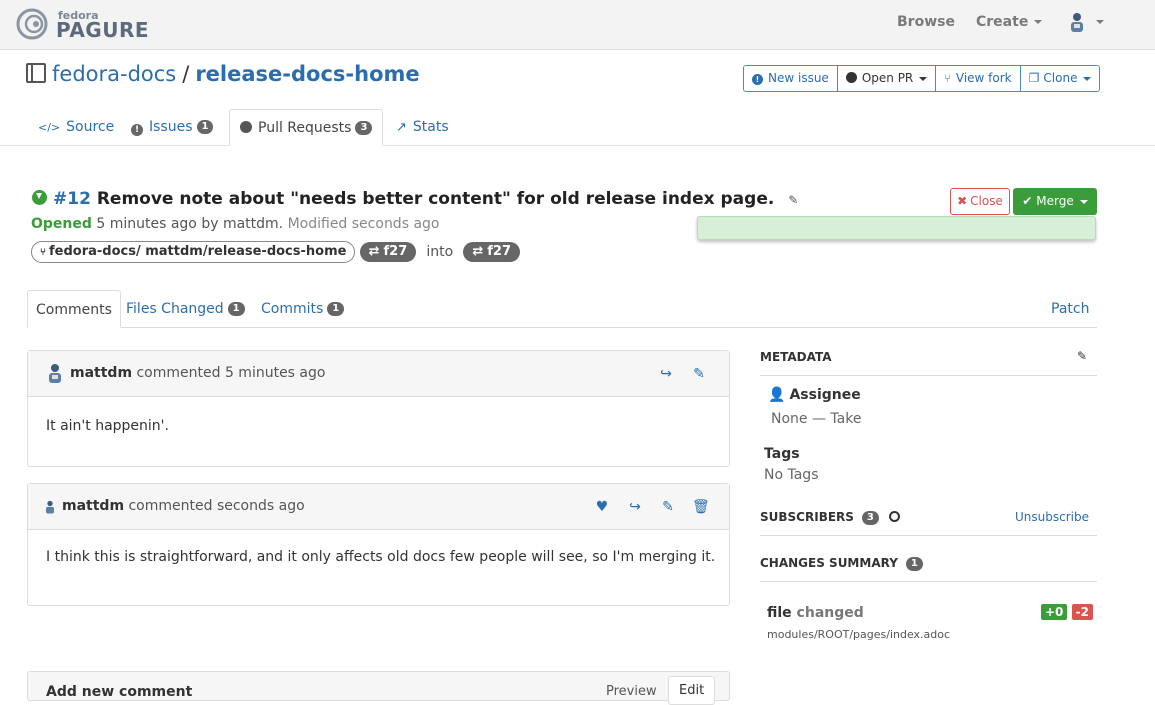  What do you see at coordinates (701, 507) in the screenshot?
I see `trash-icon: 🗑` at bounding box center [701, 507].